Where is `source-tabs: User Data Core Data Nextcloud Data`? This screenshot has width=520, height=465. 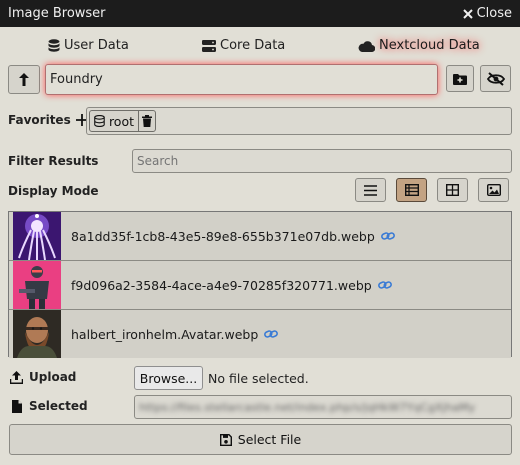 source-tabs: User Data Core Data Nextcloud Data is located at coordinates (260, 49).